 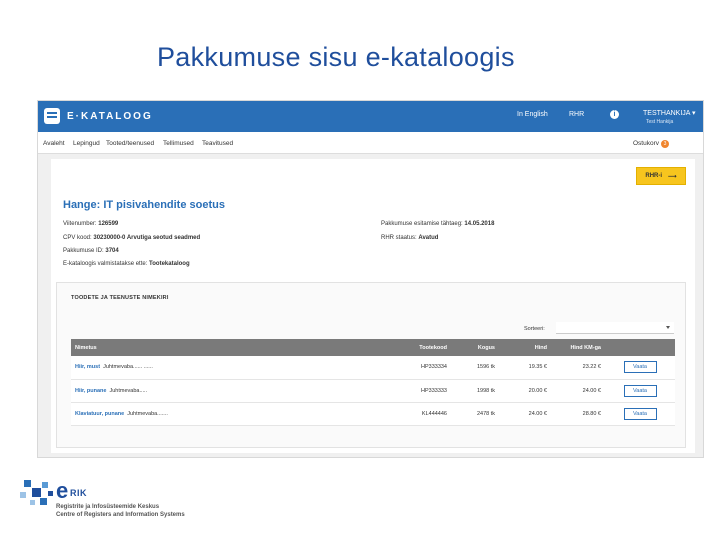 I want to click on menu-item-avaleht: Avaleht, so click(x=54, y=143).